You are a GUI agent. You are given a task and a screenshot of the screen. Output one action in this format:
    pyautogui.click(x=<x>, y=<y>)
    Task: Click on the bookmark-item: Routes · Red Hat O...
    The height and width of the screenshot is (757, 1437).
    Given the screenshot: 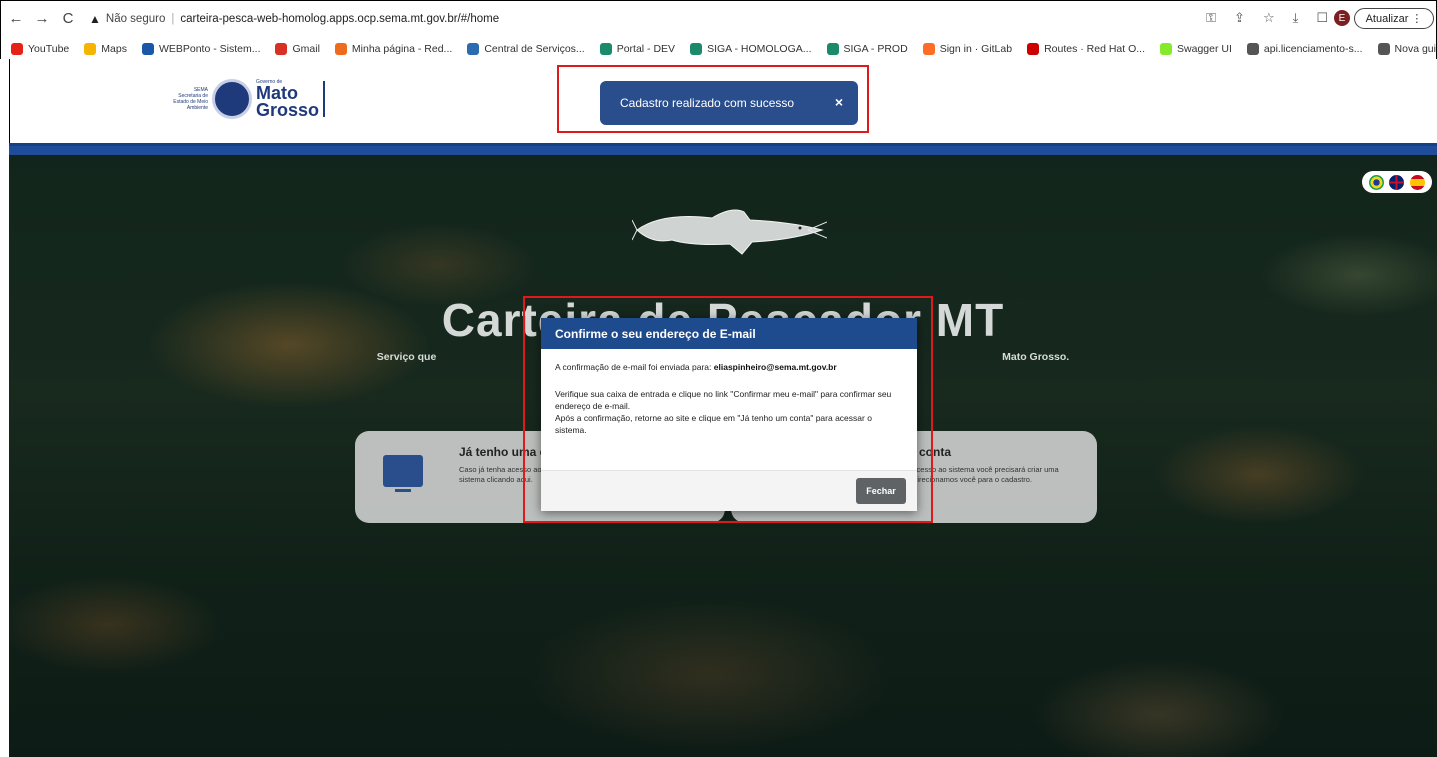 What is the action you would take?
    pyautogui.click(x=1086, y=49)
    